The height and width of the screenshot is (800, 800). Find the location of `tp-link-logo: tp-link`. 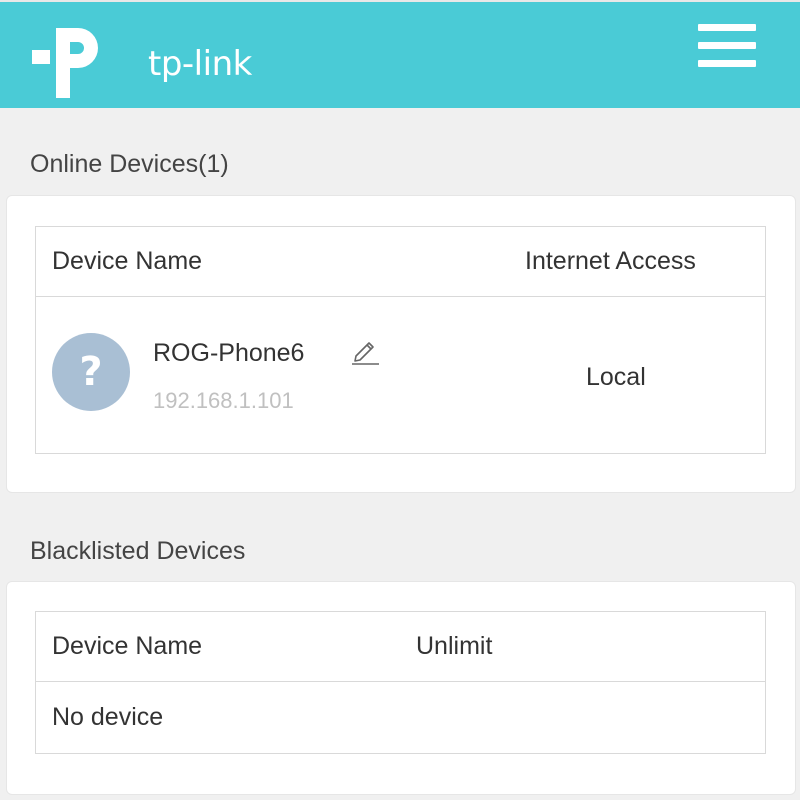

tp-link-logo: tp-link is located at coordinates (142, 62).